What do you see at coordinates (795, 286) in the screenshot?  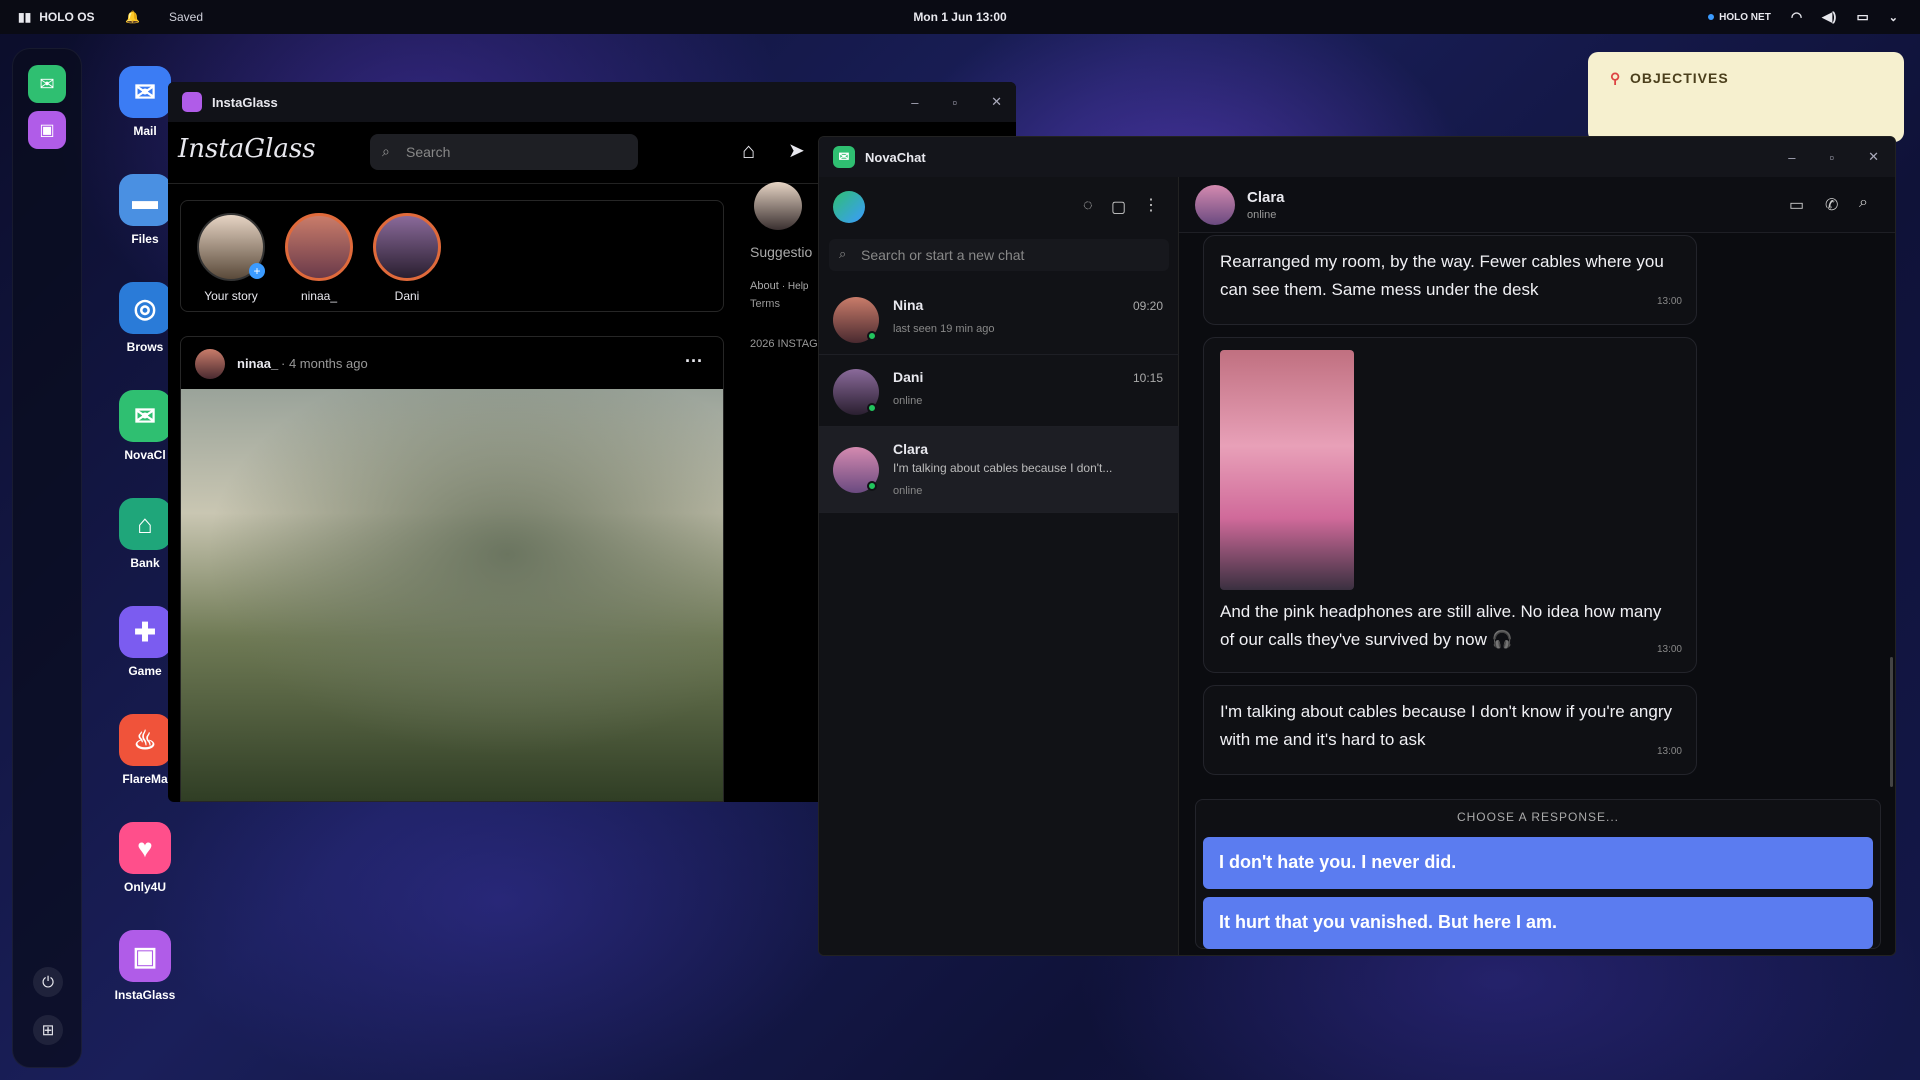 I see `help-link: · Help` at bounding box center [795, 286].